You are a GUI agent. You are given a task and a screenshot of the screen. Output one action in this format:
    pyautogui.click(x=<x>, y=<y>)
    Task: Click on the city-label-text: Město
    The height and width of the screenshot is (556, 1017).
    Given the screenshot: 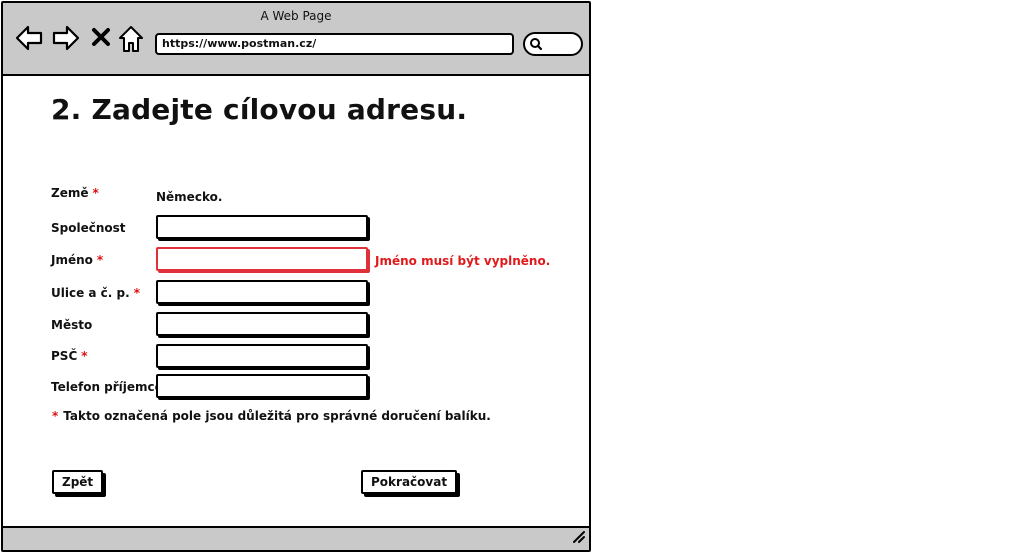 What is the action you would take?
    pyautogui.click(x=72, y=325)
    